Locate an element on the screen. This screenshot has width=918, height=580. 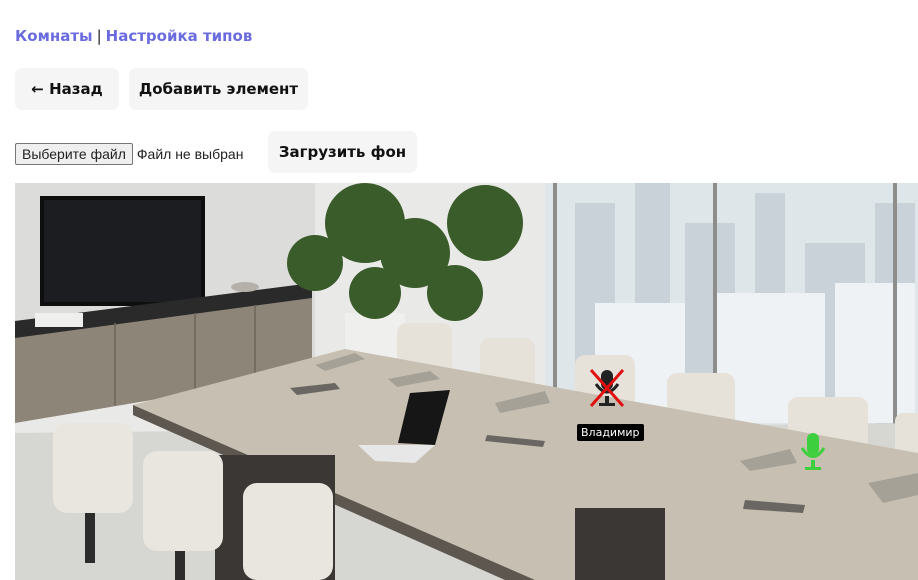
back-button: ← Назад is located at coordinates (67, 89).